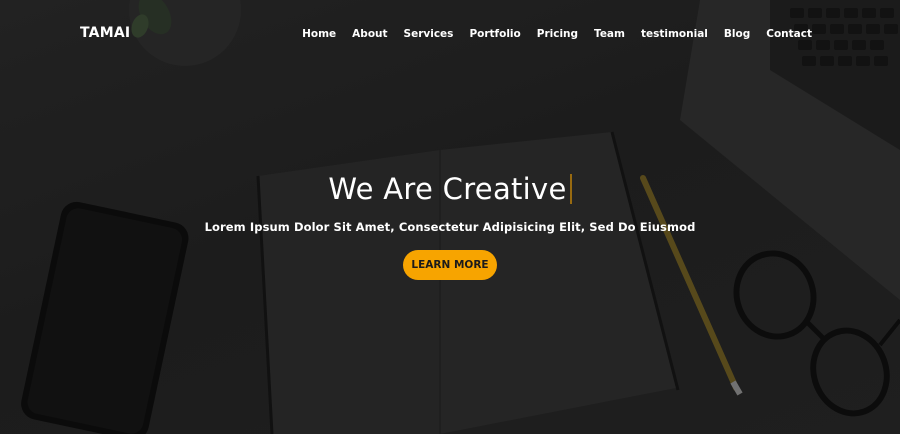 The width and height of the screenshot is (900, 434). I want to click on nav-item-pricing: Pricing, so click(557, 33).